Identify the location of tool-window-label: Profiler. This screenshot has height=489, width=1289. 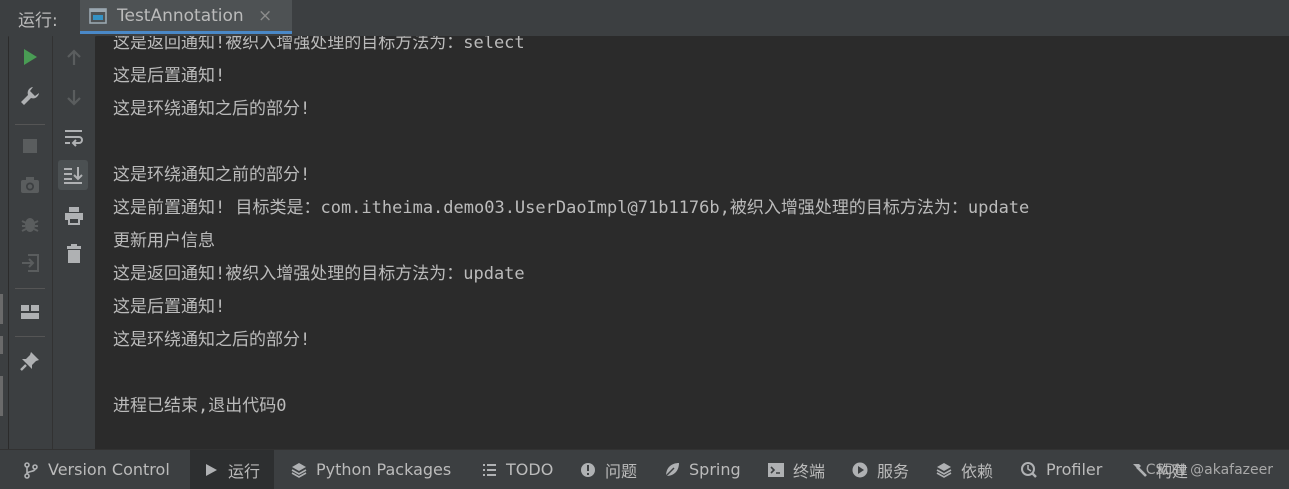
(1074, 469).